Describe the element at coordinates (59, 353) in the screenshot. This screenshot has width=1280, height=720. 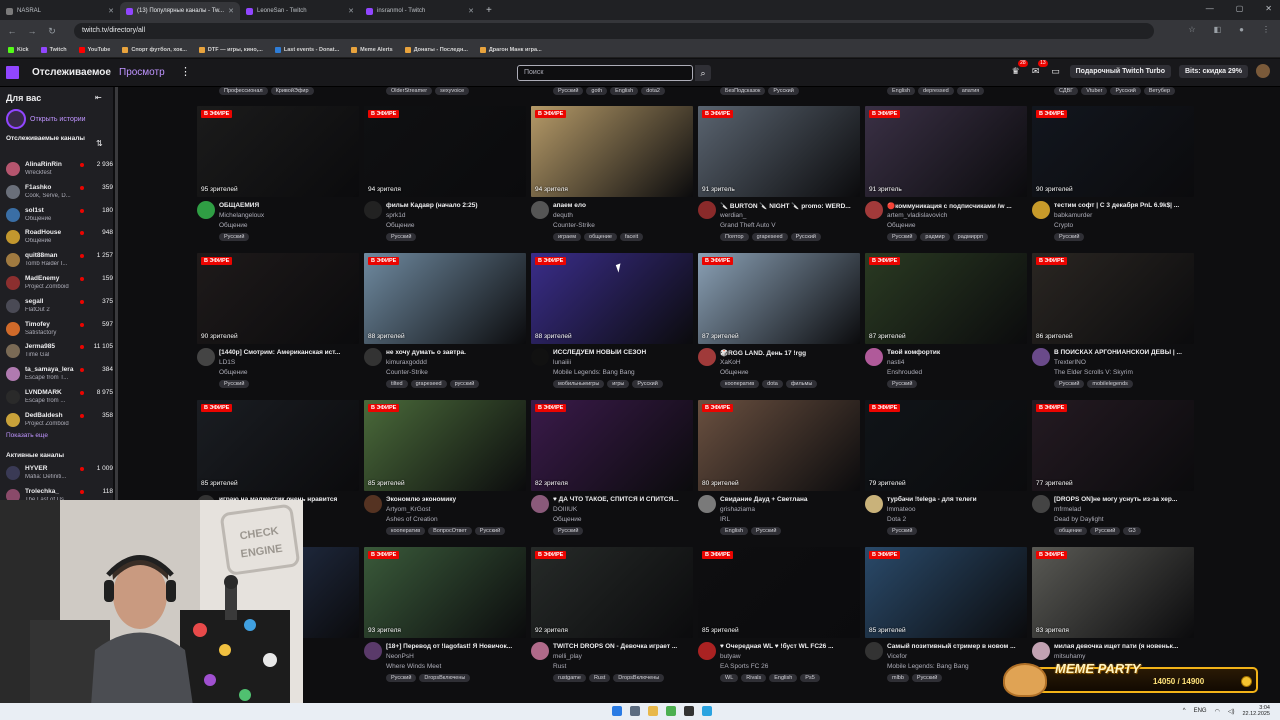
I see `sidebar-channel-item: Jerma985 Time Gal 11 105` at that location.